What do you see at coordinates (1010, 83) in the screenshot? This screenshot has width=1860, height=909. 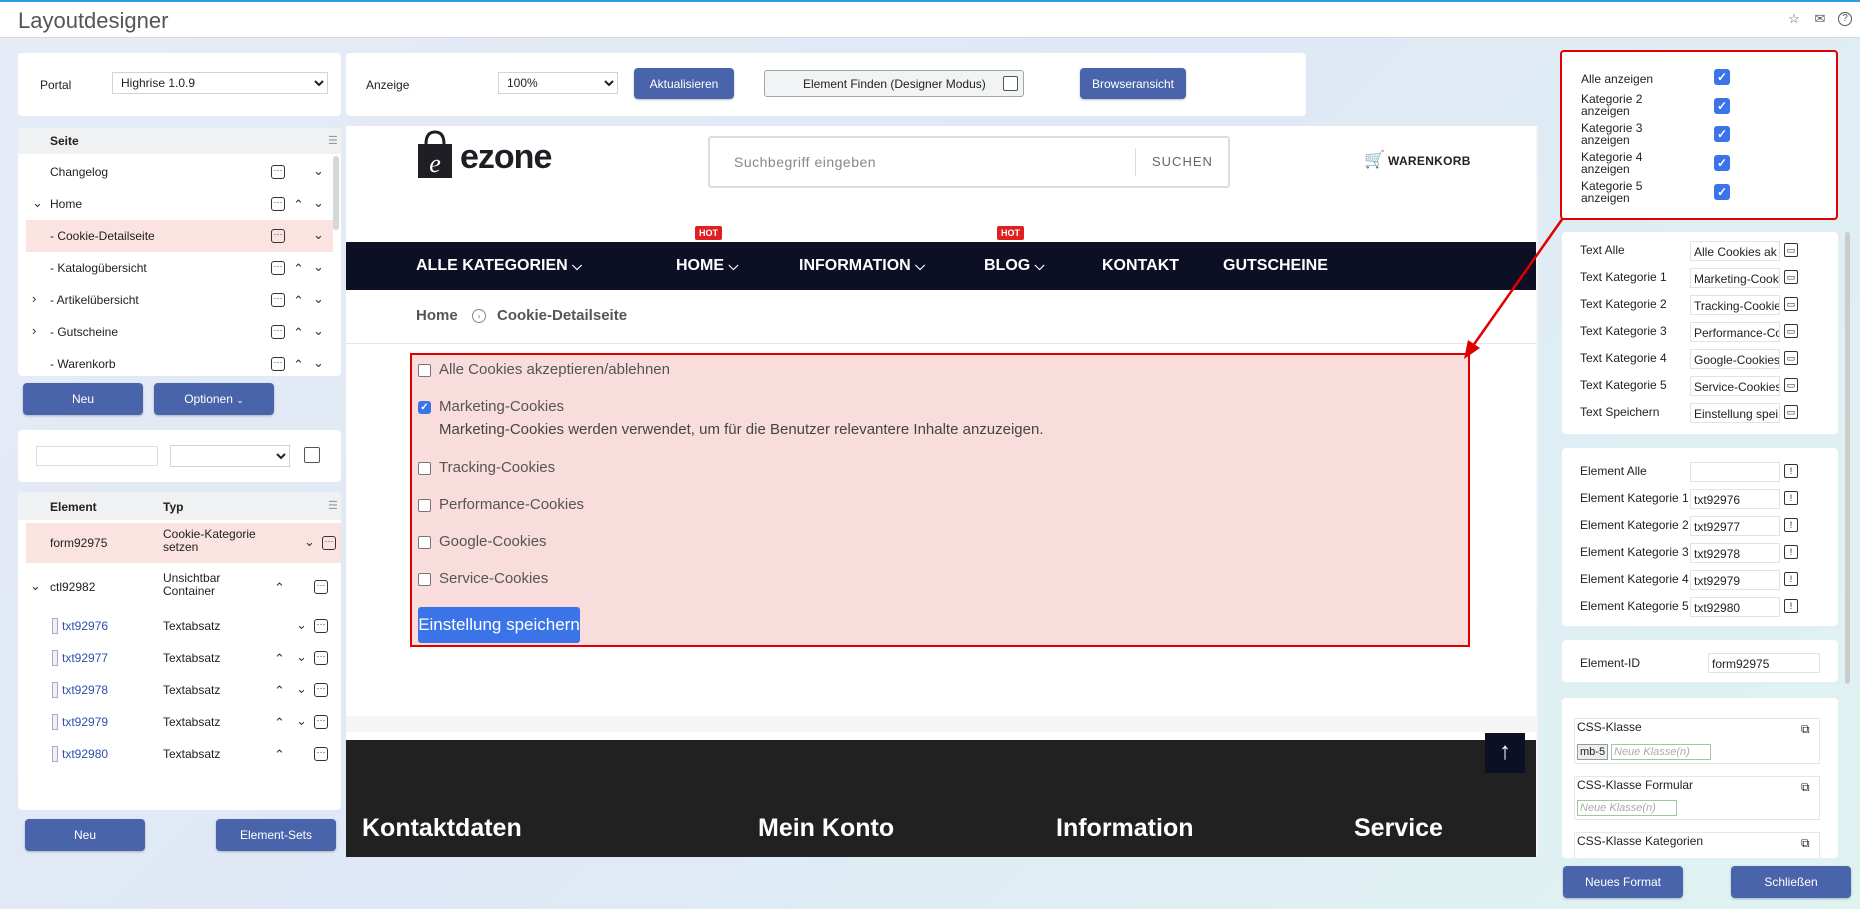 I see `element-finden-checkbox` at bounding box center [1010, 83].